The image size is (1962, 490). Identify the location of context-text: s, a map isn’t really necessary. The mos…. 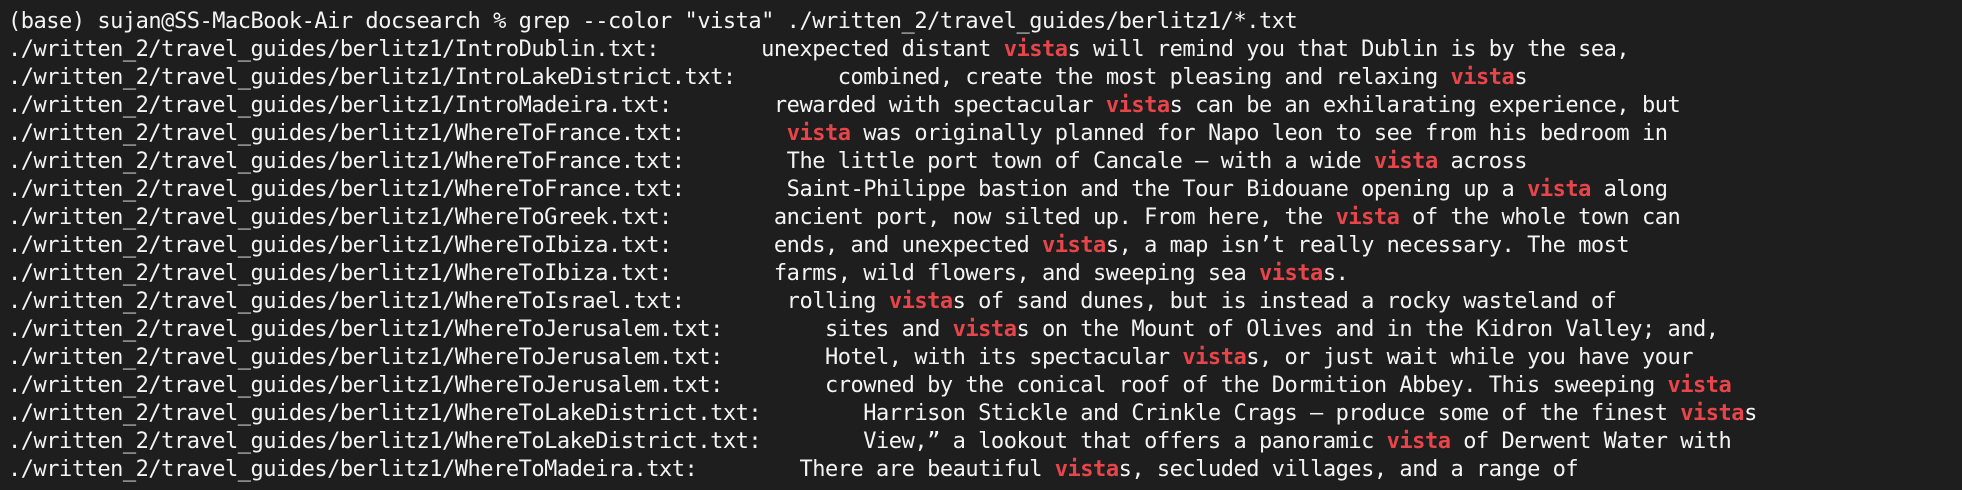
(1367, 245).